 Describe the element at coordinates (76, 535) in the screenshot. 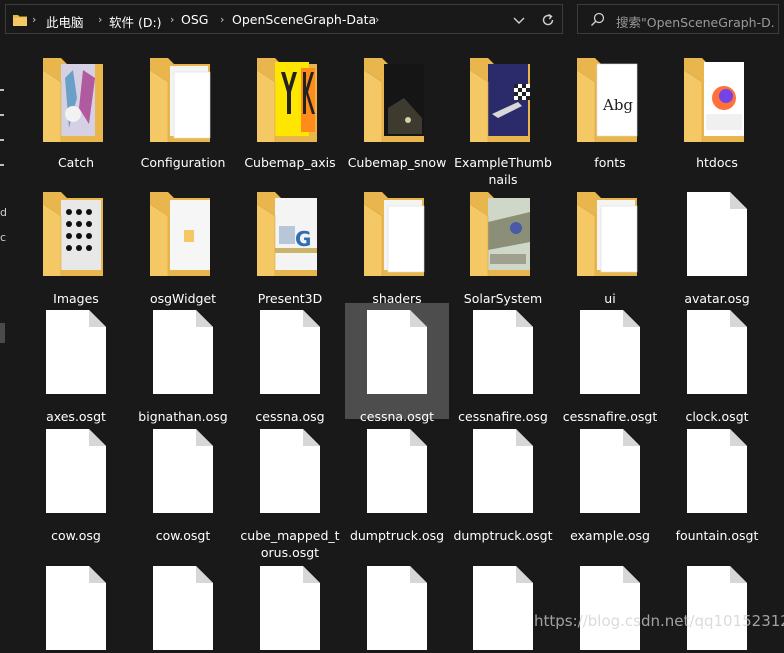

I see `item-label: cow.osg` at that location.